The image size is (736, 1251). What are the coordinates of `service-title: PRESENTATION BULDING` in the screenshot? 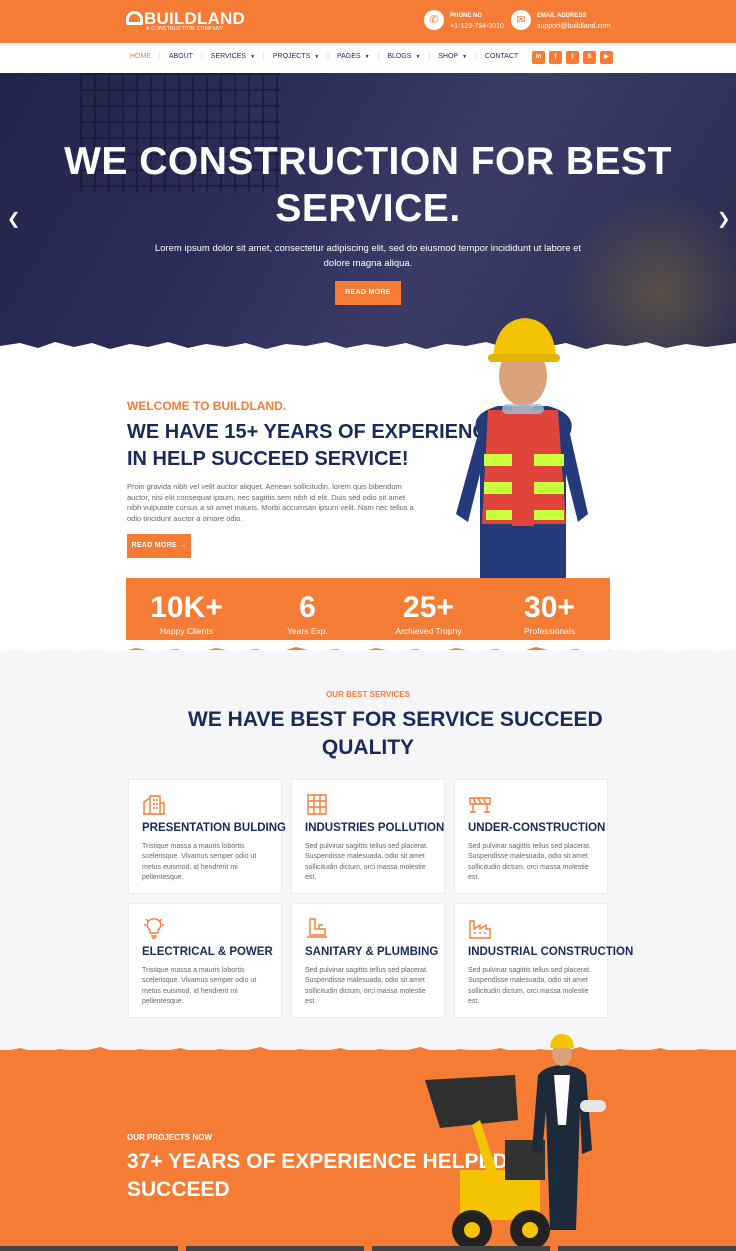 It's located at (214, 828).